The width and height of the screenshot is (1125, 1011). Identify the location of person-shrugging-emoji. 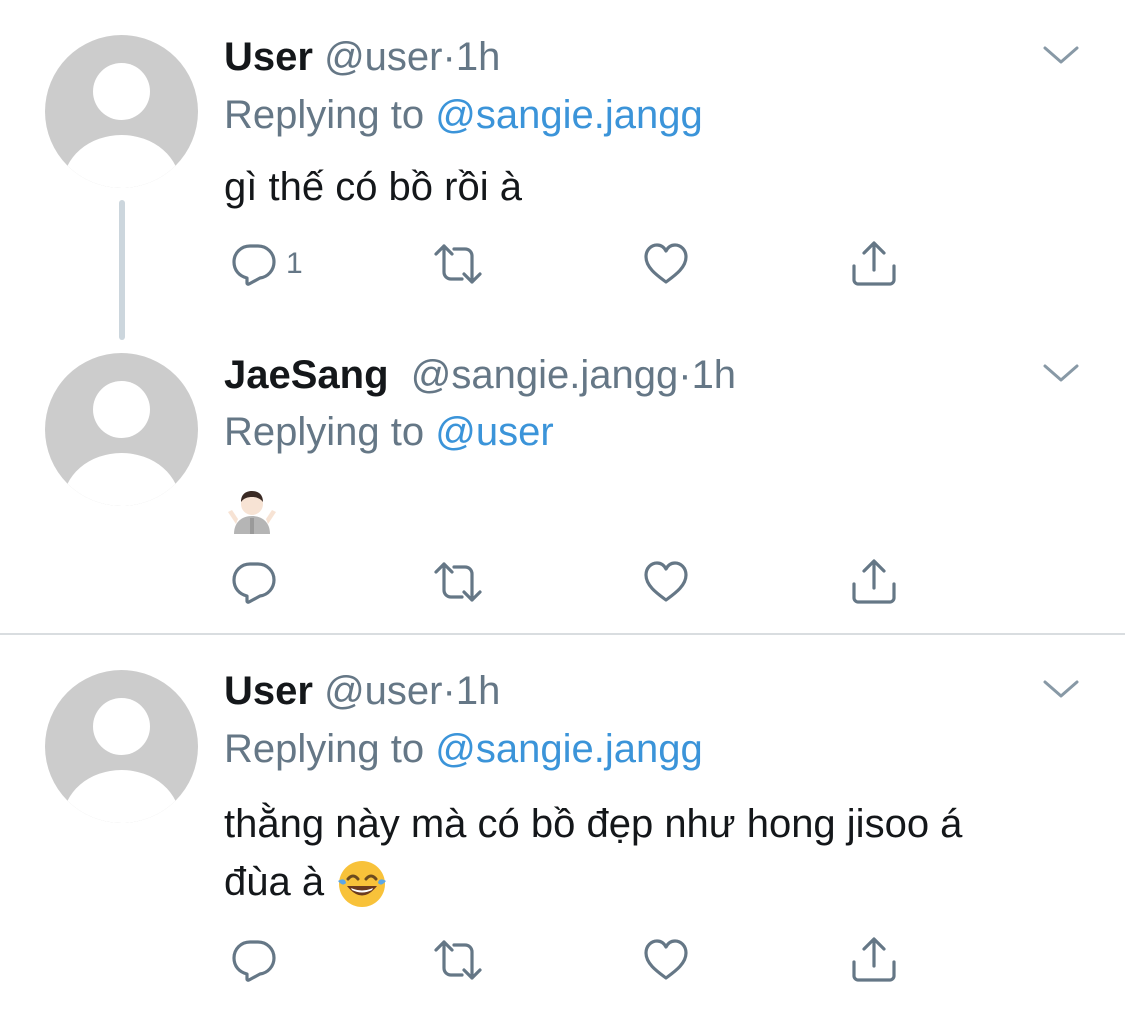
(252, 513).